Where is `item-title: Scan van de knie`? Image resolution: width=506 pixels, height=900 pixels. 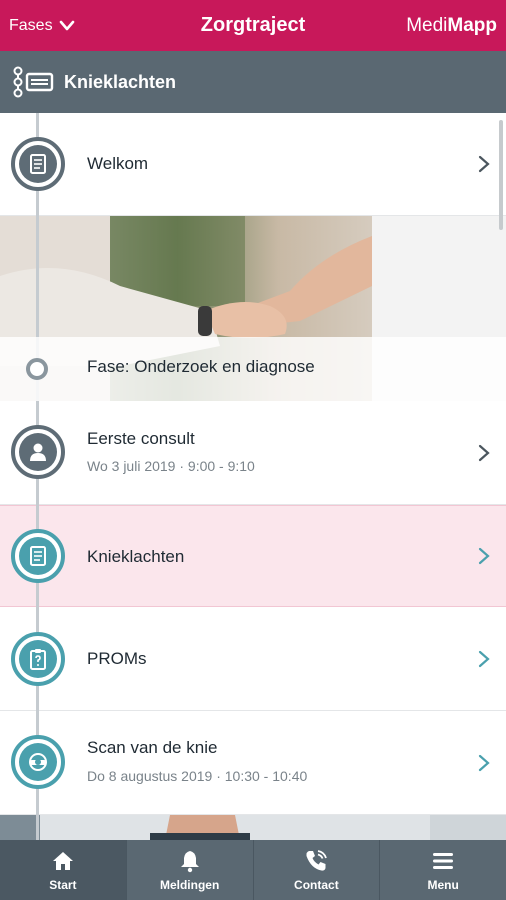
item-title: Scan van de knie is located at coordinates (152, 747).